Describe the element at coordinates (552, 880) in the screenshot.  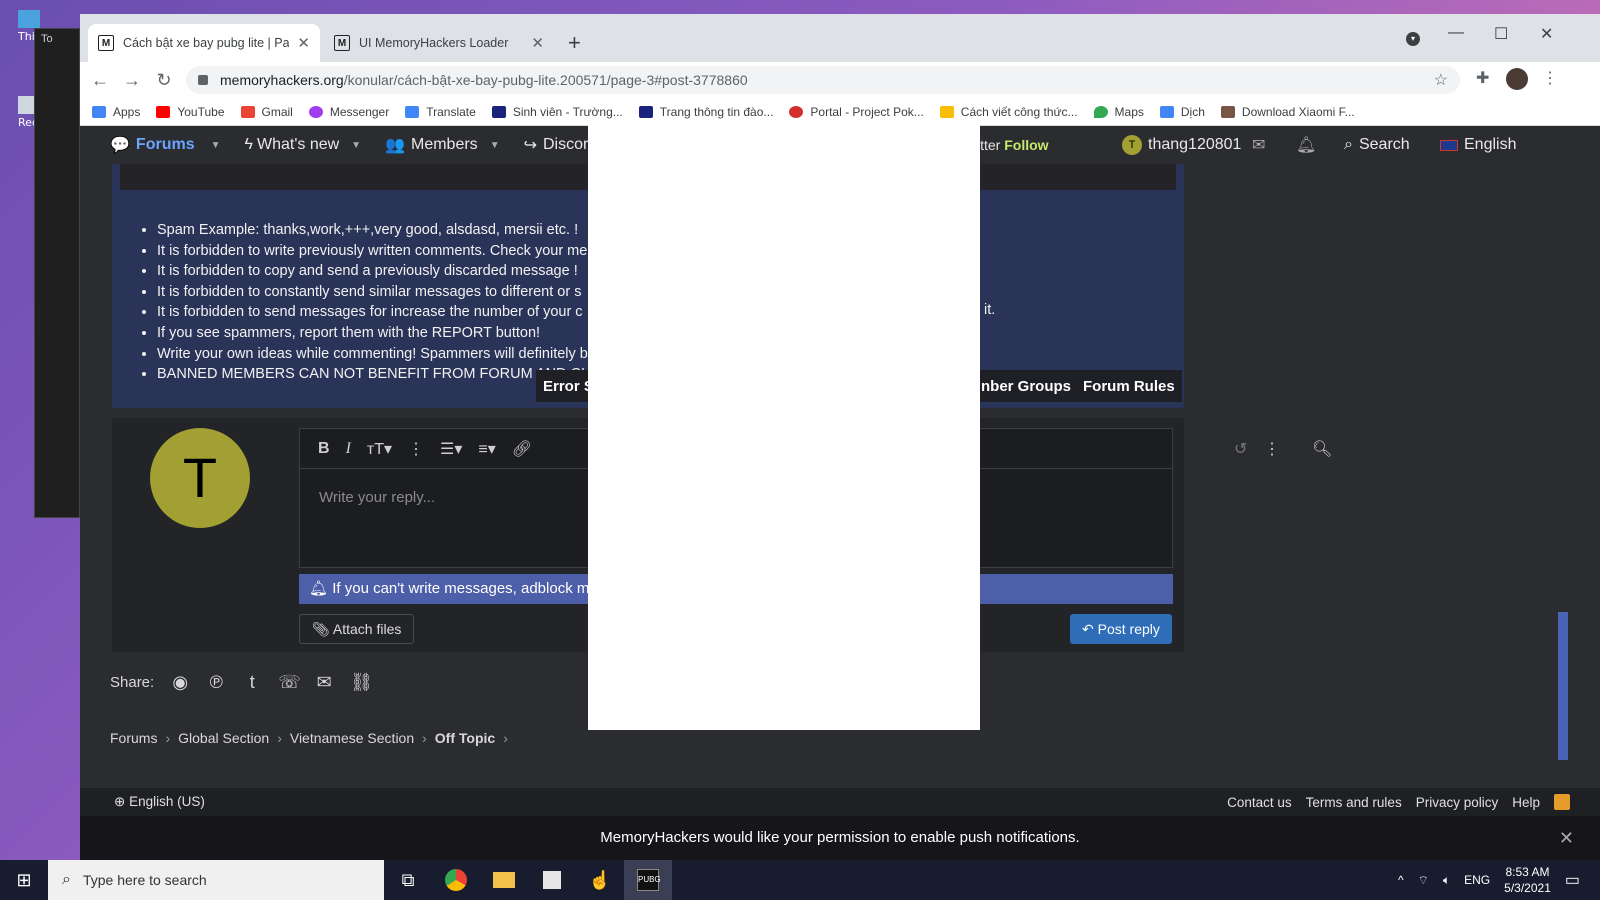
I see `store-icon` at that location.